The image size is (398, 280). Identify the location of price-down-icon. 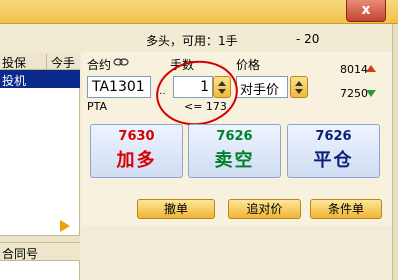
(371, 93).